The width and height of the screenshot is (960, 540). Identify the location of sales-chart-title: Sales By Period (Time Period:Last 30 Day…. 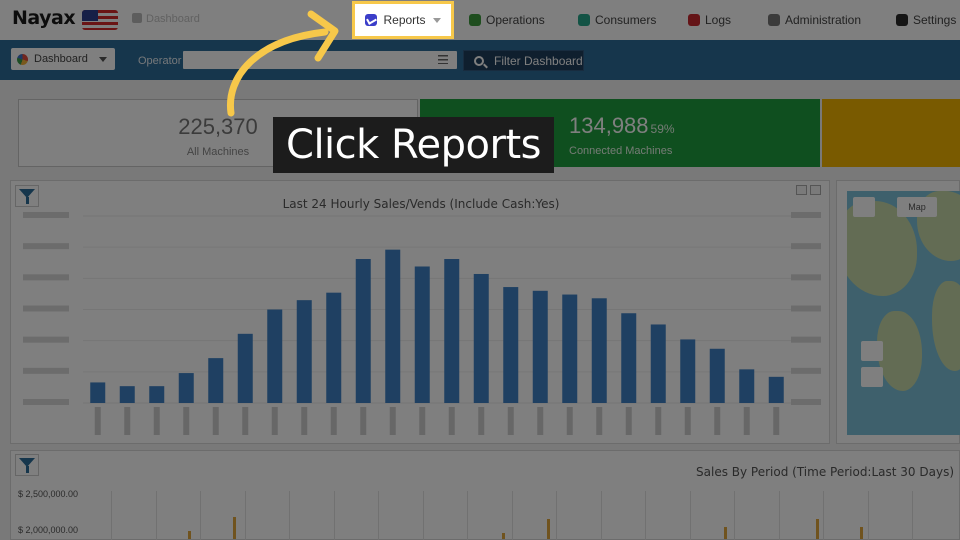
(825, 472).